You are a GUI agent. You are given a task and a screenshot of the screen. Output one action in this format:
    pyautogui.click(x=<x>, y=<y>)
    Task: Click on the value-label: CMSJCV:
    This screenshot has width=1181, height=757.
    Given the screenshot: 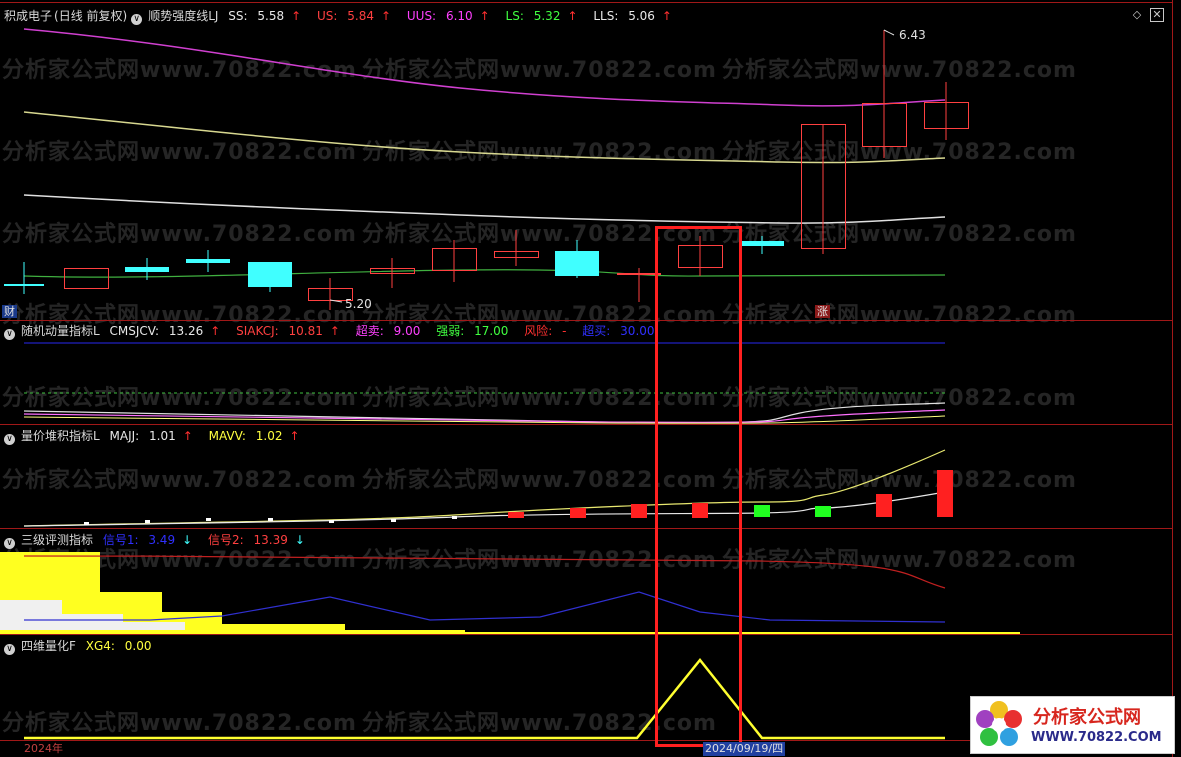 What is the action you would take?
    pyautogui.click(x=134, y=331)
    